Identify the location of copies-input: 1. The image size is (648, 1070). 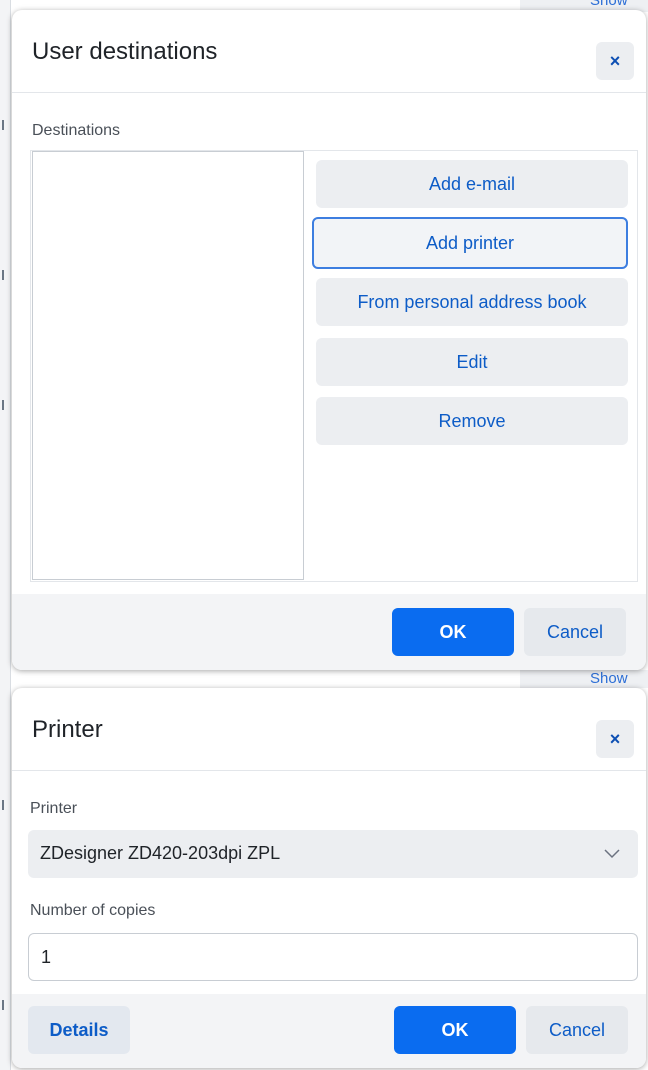
(333, 957).